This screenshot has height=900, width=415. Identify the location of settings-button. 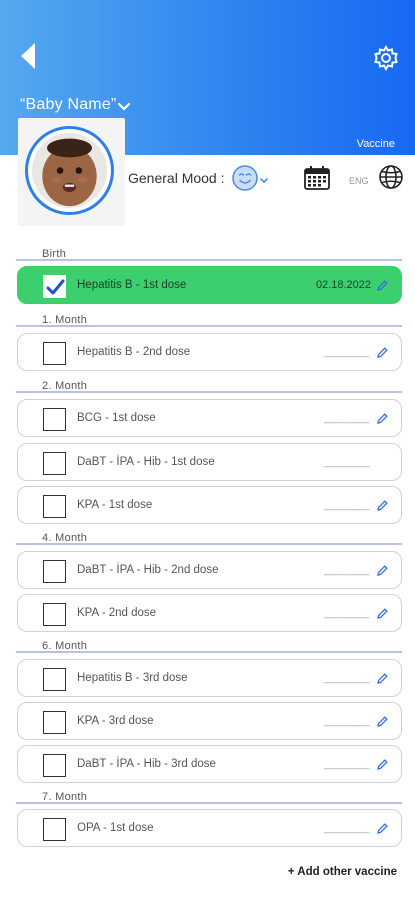
(386, 58).